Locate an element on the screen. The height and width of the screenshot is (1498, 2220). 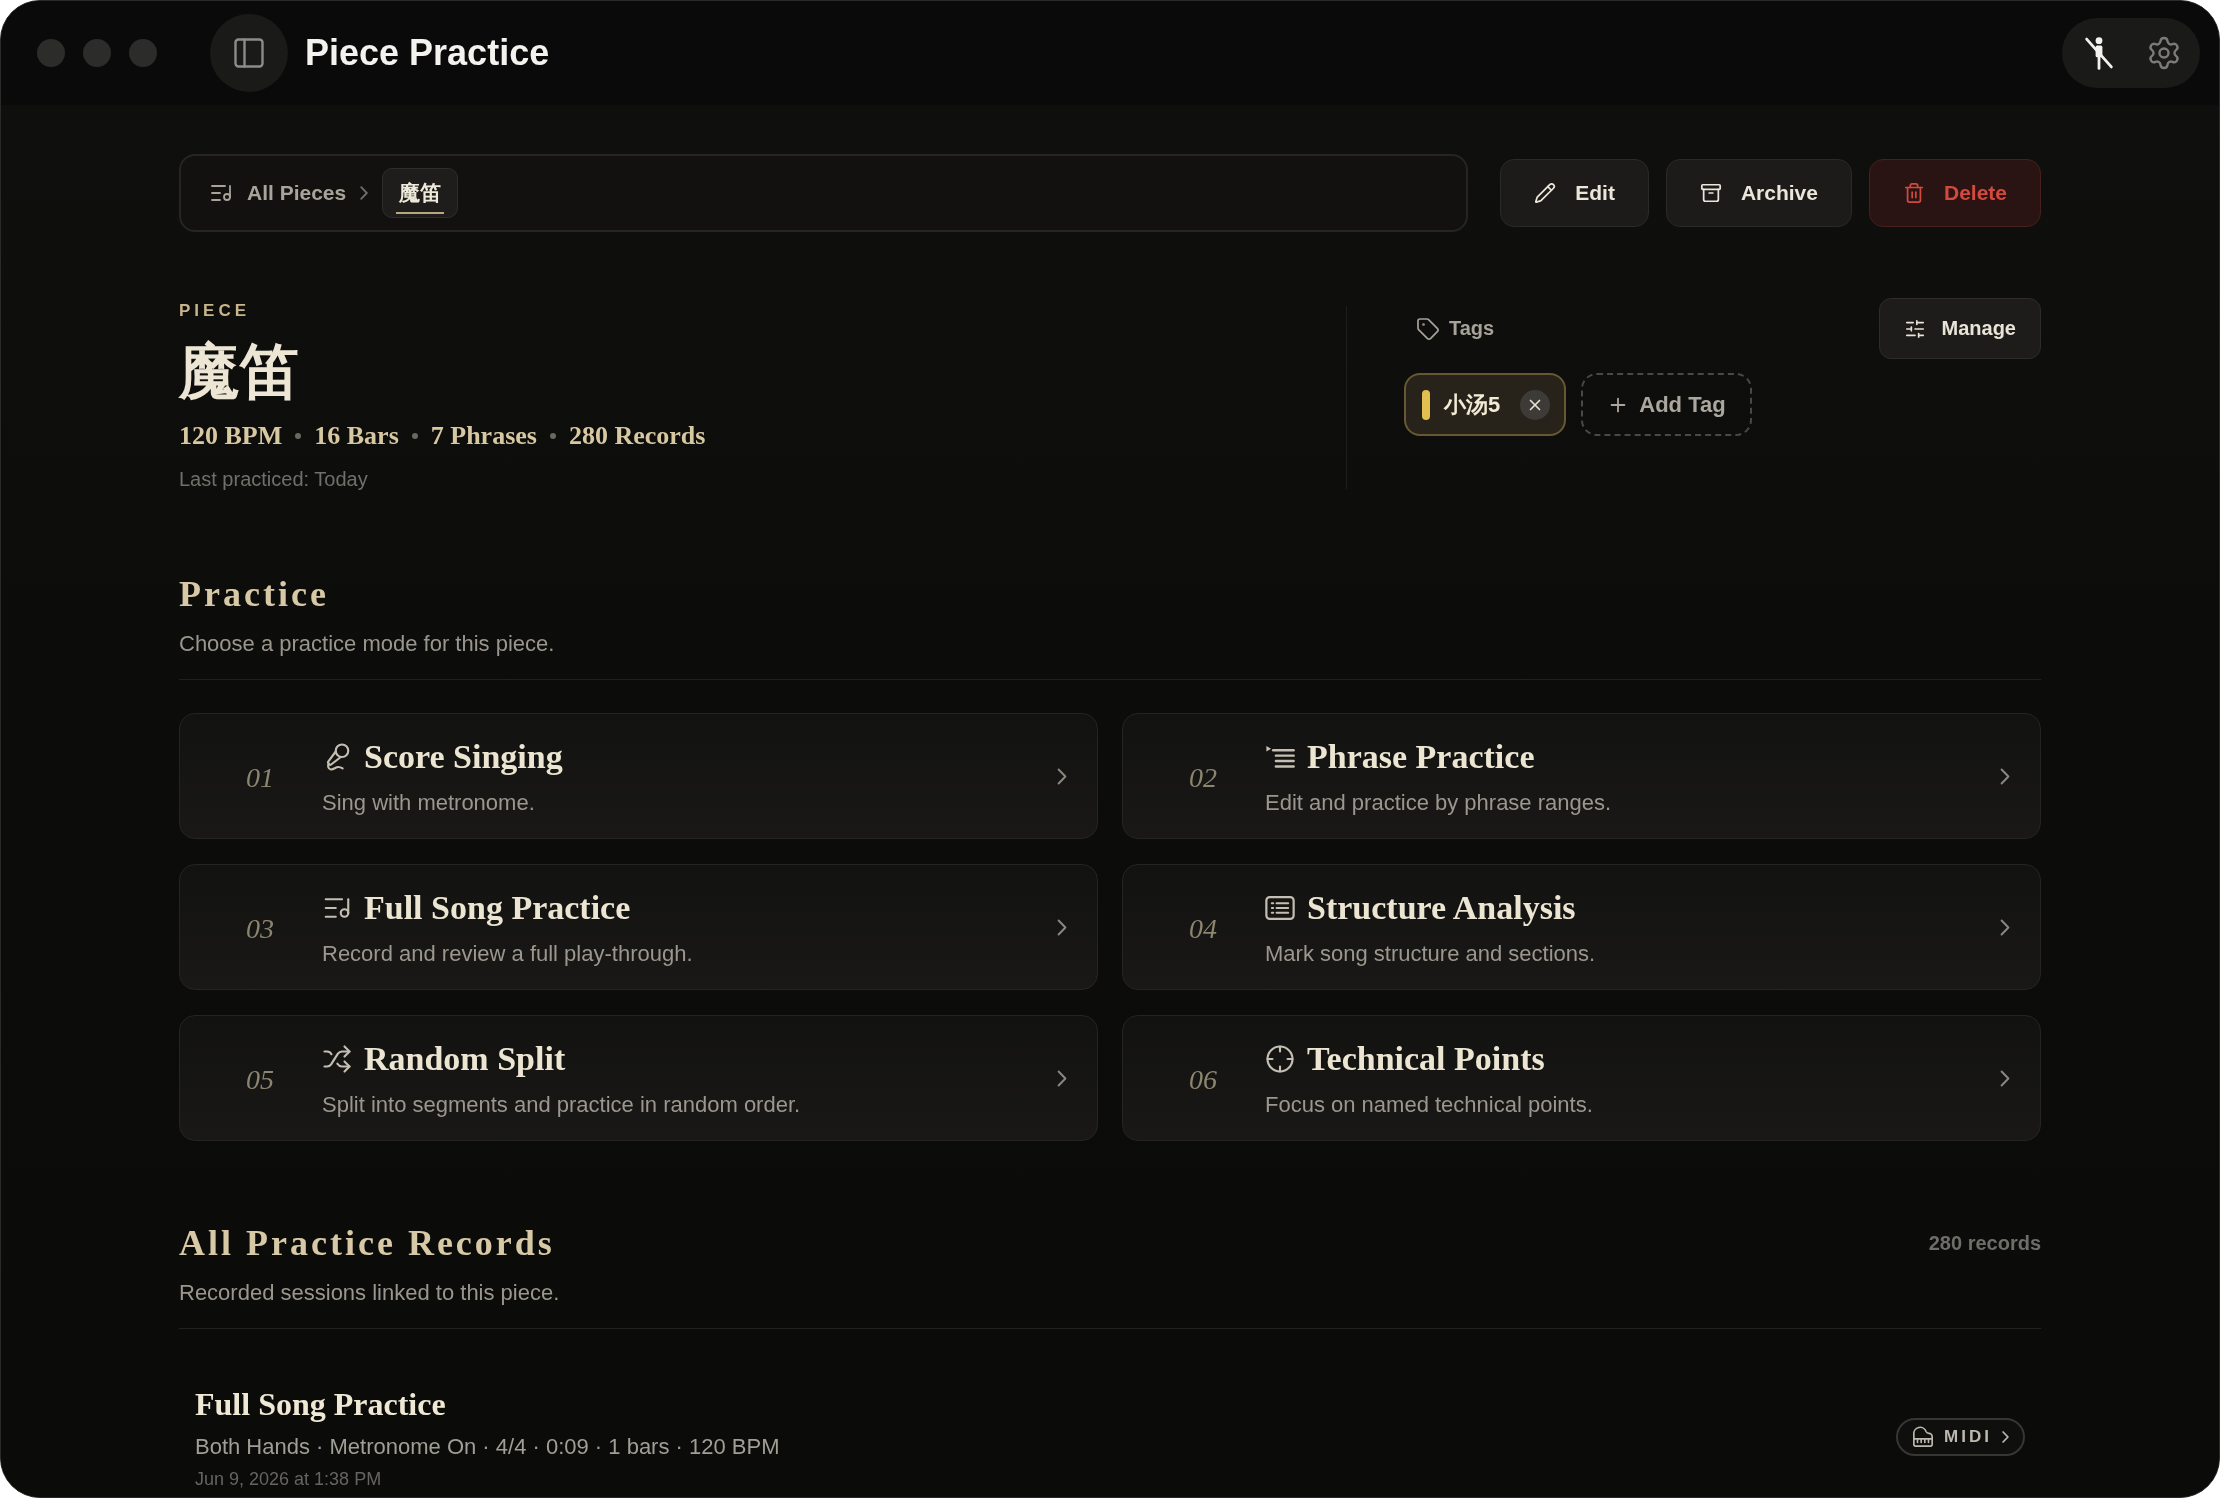
practice-mode-card: 05 Random Split Split into segments and practice in random order. is located at coordinates (638, 1078).